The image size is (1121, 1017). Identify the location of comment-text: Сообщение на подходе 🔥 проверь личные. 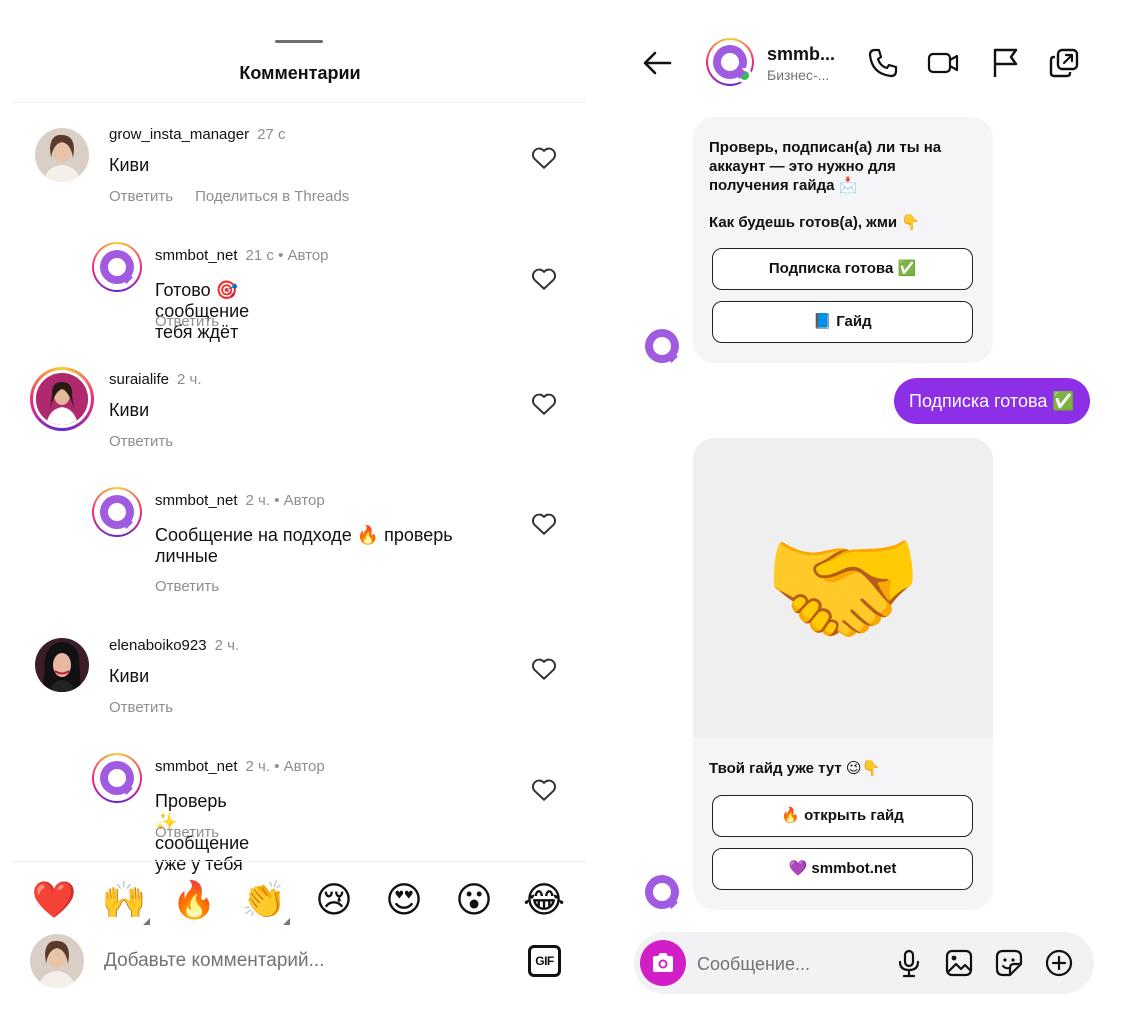
(304, 545).